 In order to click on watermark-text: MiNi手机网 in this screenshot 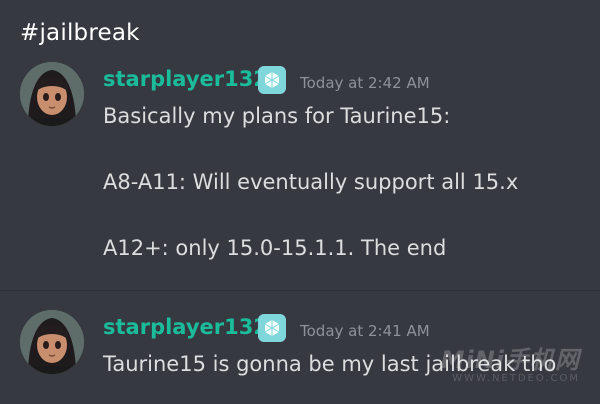, I will do `click(510, 360)`.